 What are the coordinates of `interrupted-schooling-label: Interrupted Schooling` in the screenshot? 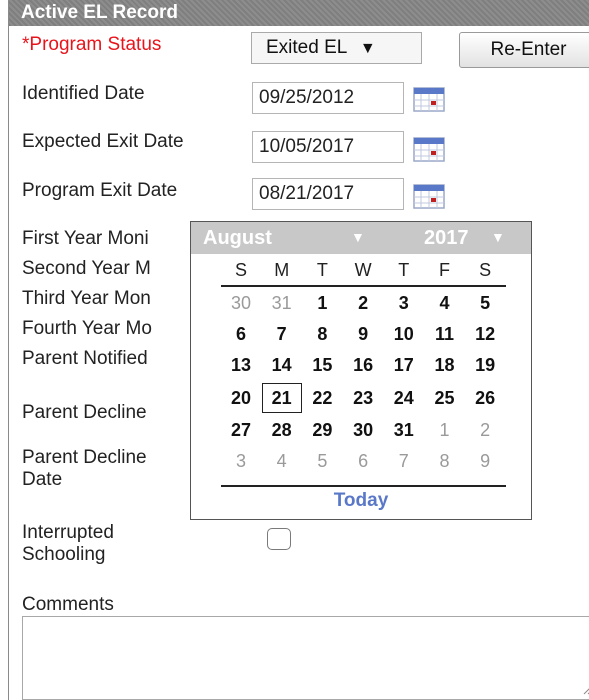 It's located at (68, 543).